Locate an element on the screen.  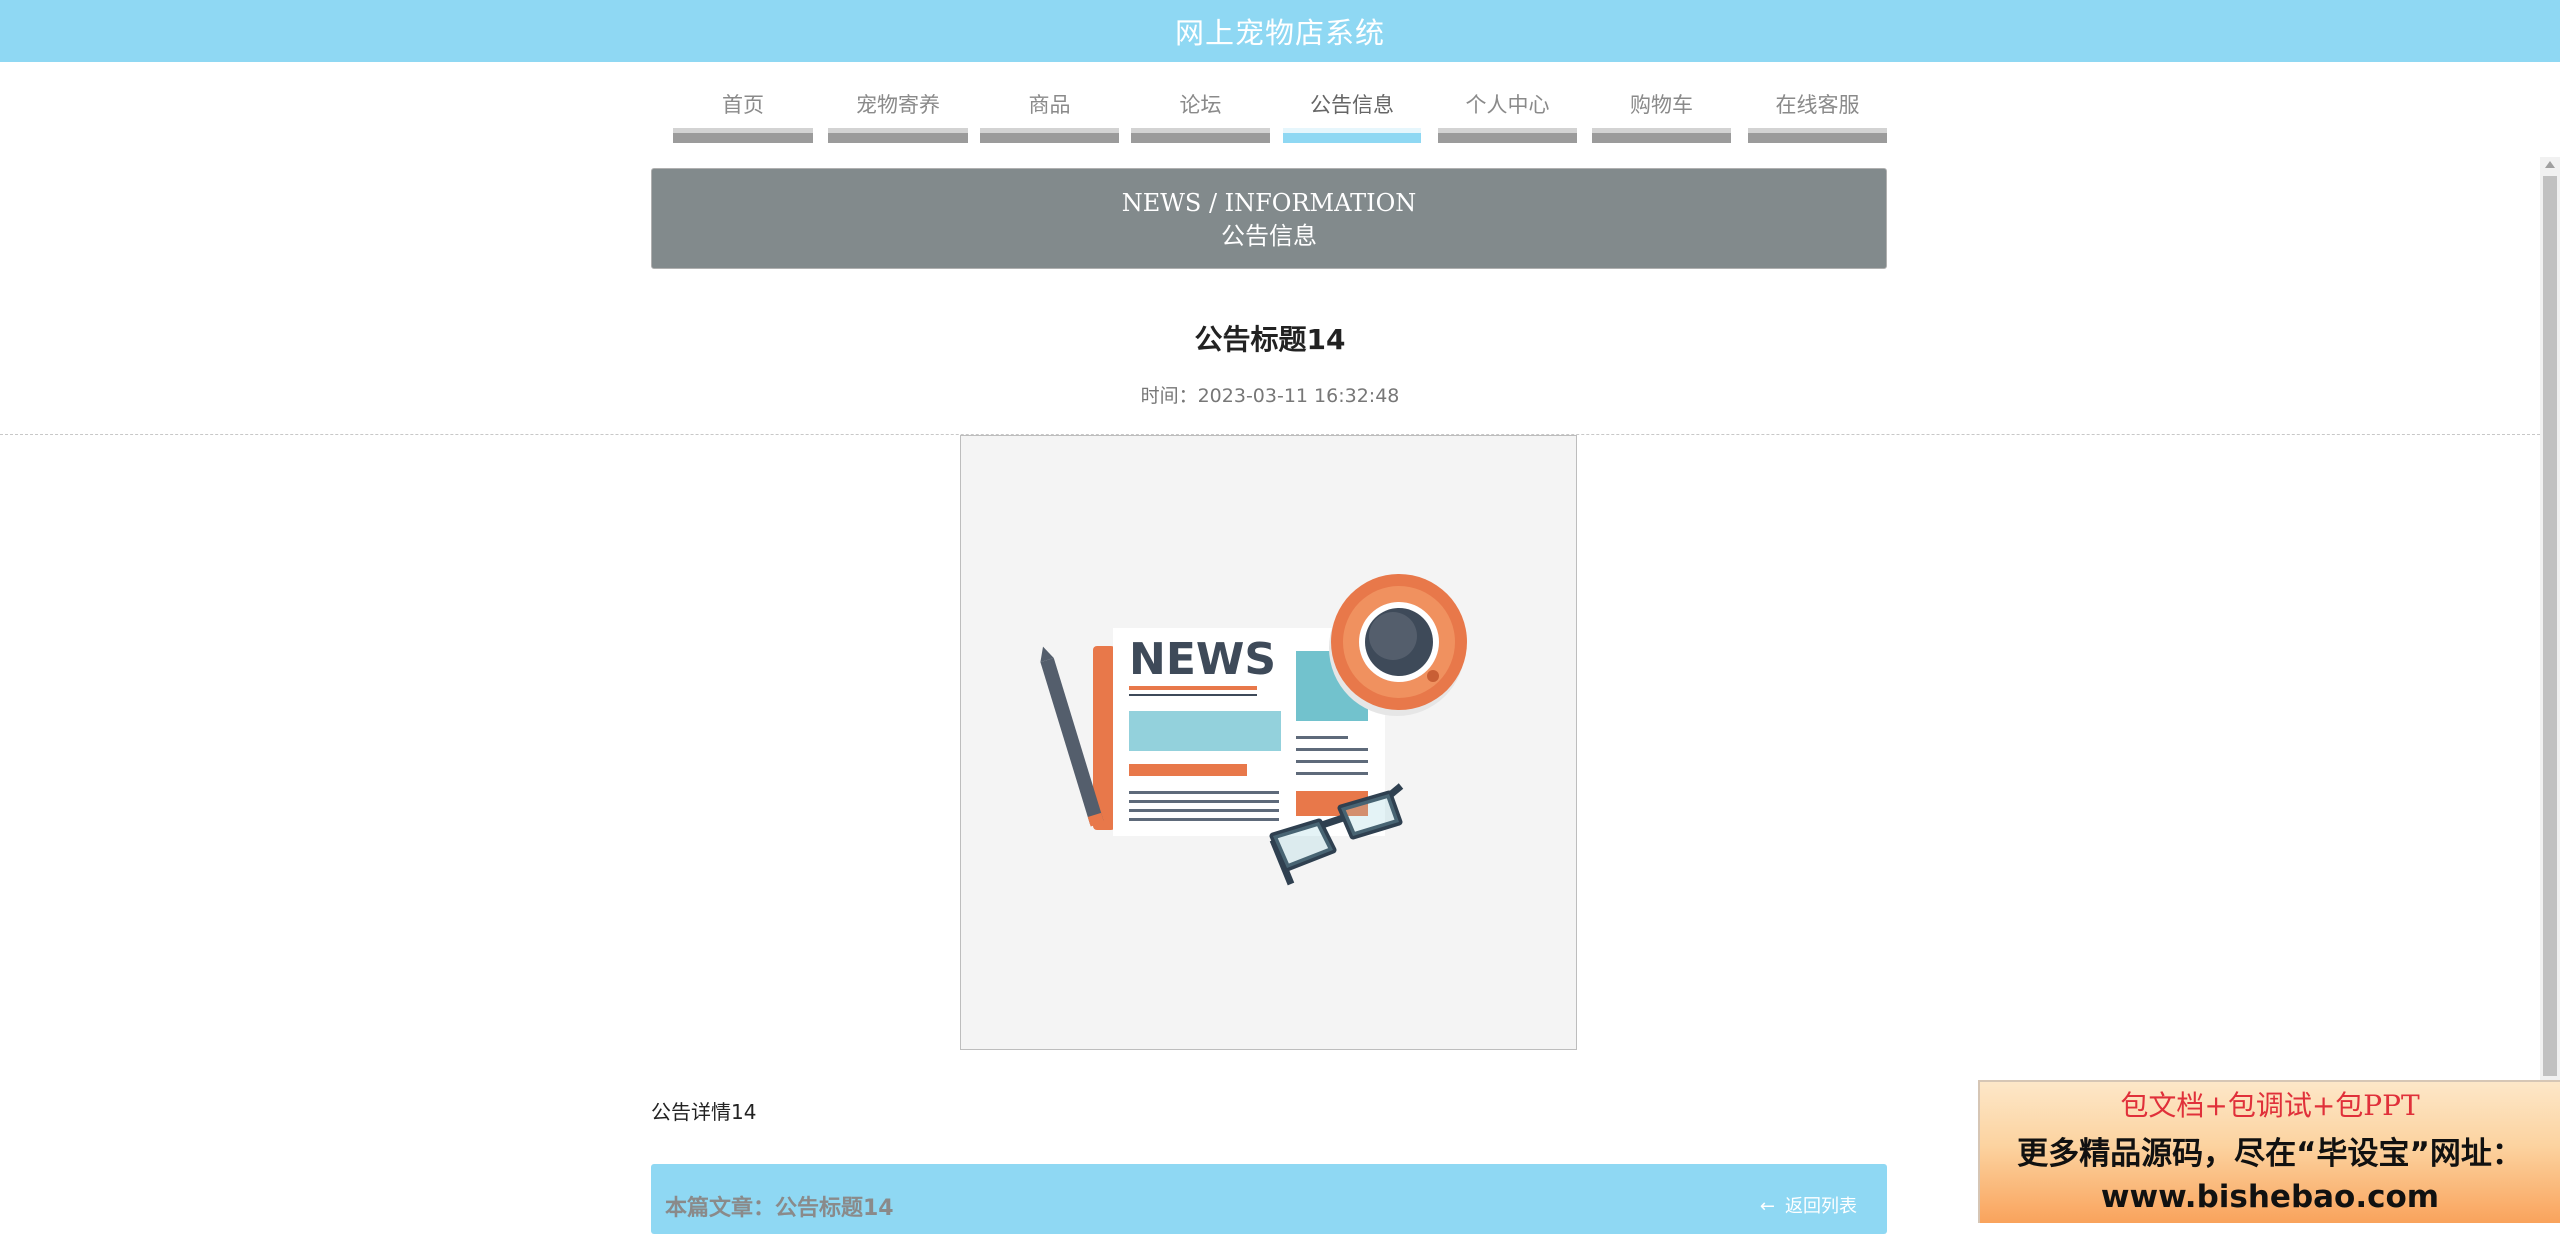
scroll-up-arrow-icon is located at coordinates (2550, 164).